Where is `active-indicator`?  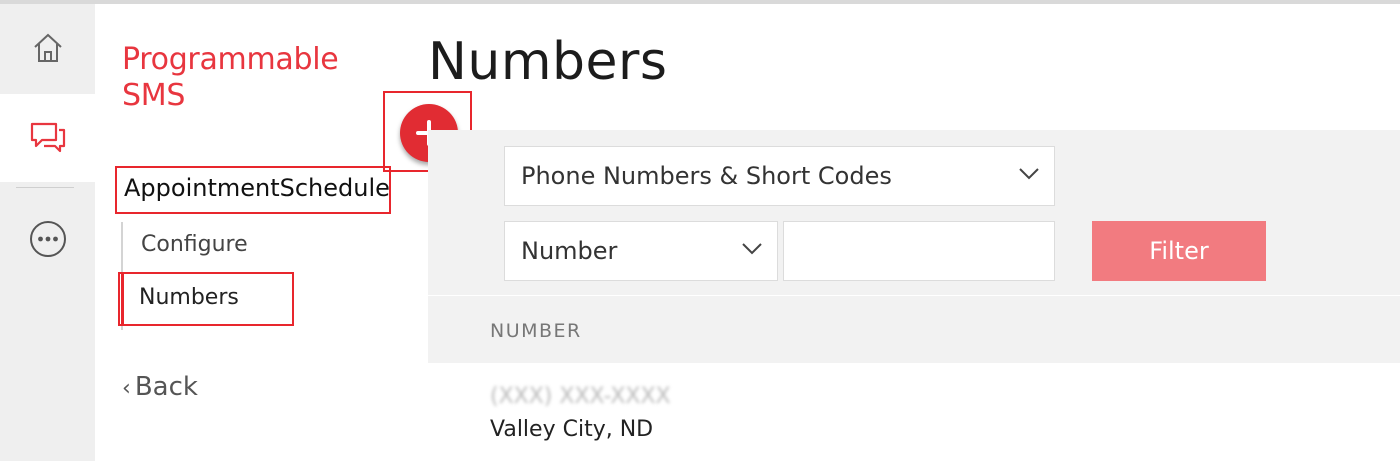 active-indicator is located at coordinates (122, 299).